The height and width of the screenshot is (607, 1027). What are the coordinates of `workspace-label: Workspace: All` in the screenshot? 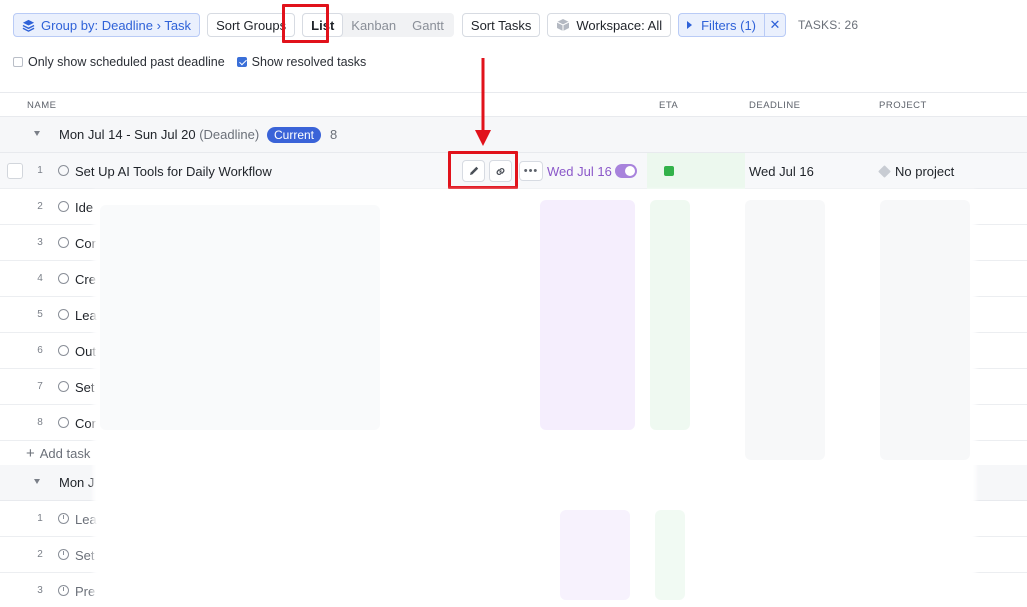 It's located at (619, 25).